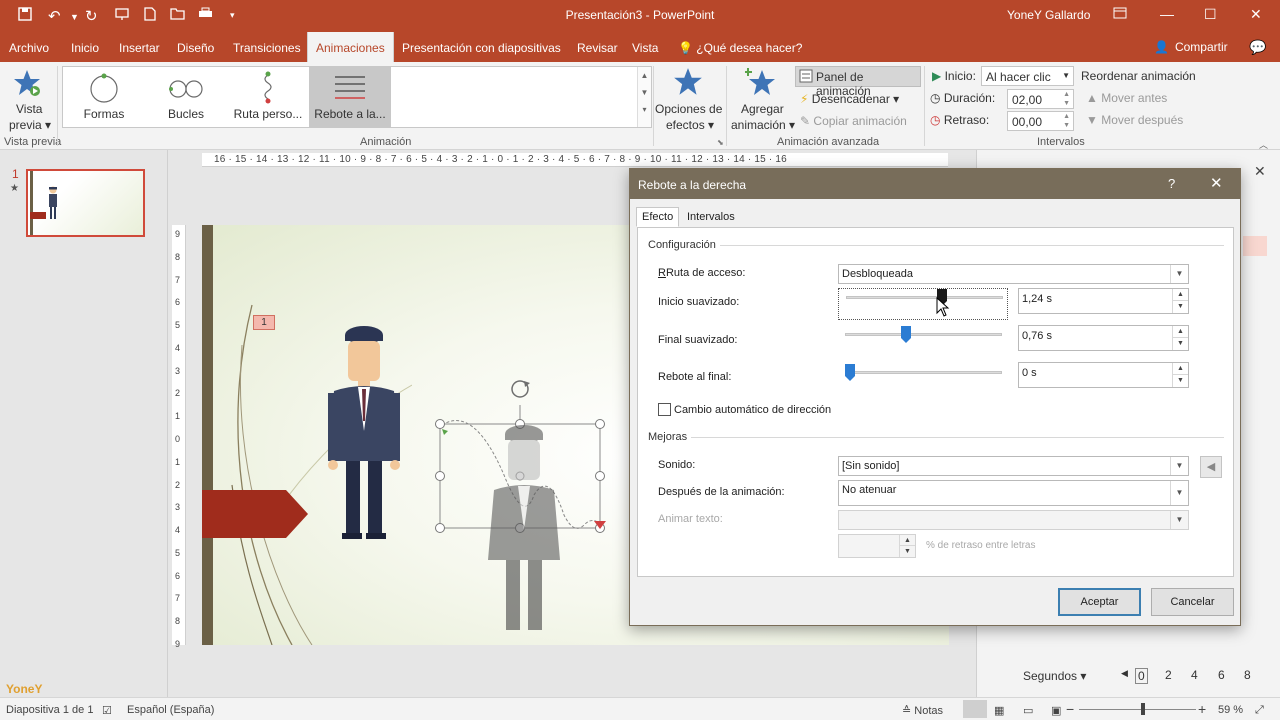 Image resolution: width=1280 pixels, height=720 pixels. I want to click on pane-list-item, so click(1255, 246).